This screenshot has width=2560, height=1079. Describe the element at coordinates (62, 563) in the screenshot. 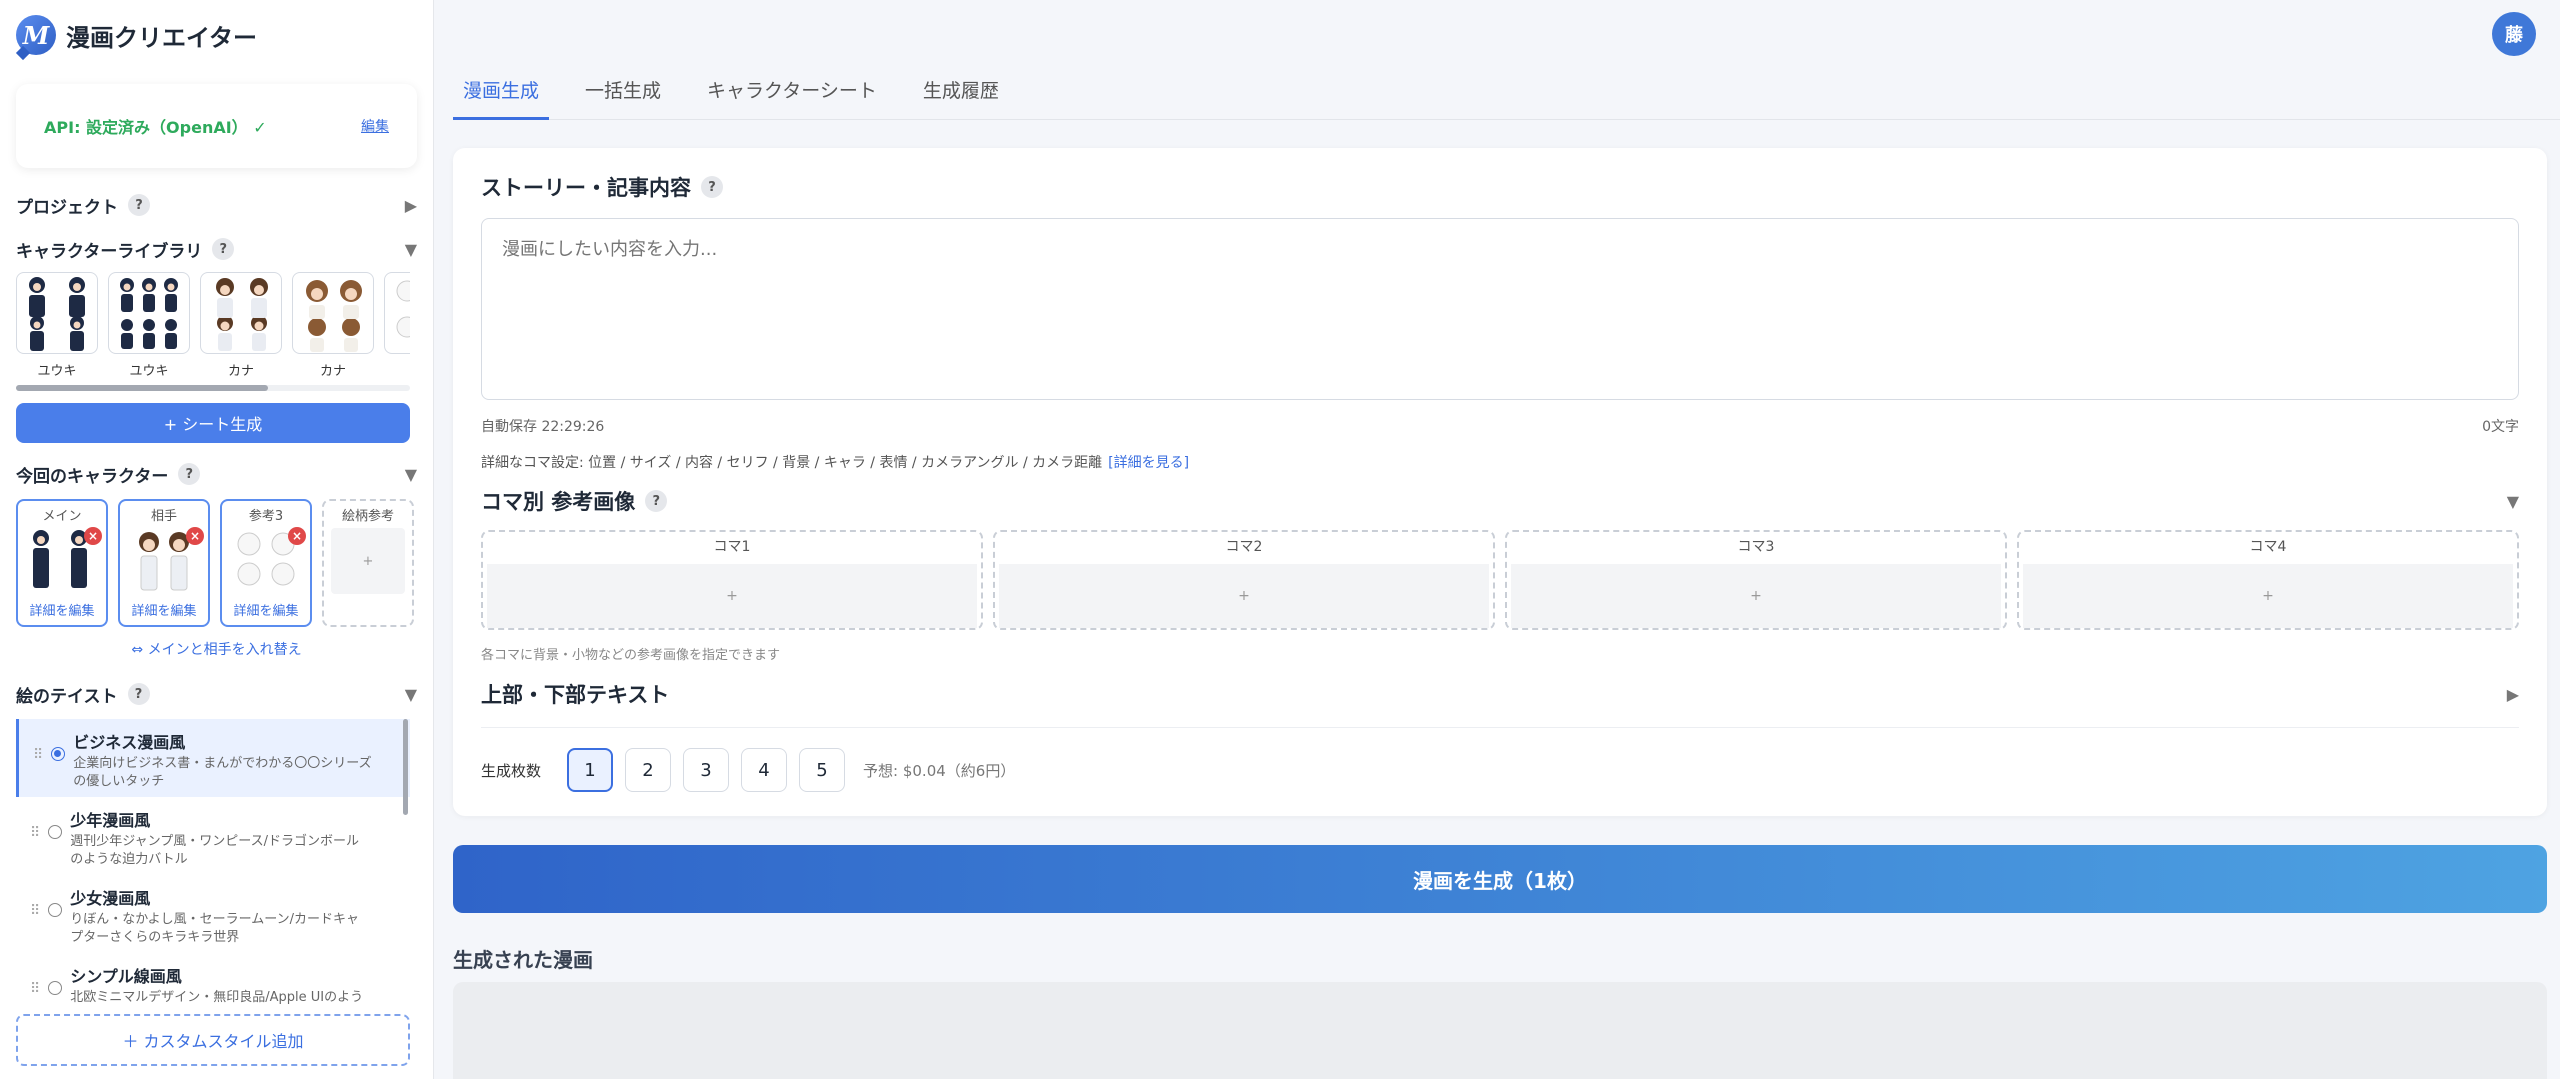

I see `character-slot-main: メイン 詳細を編集 ×` at that location.